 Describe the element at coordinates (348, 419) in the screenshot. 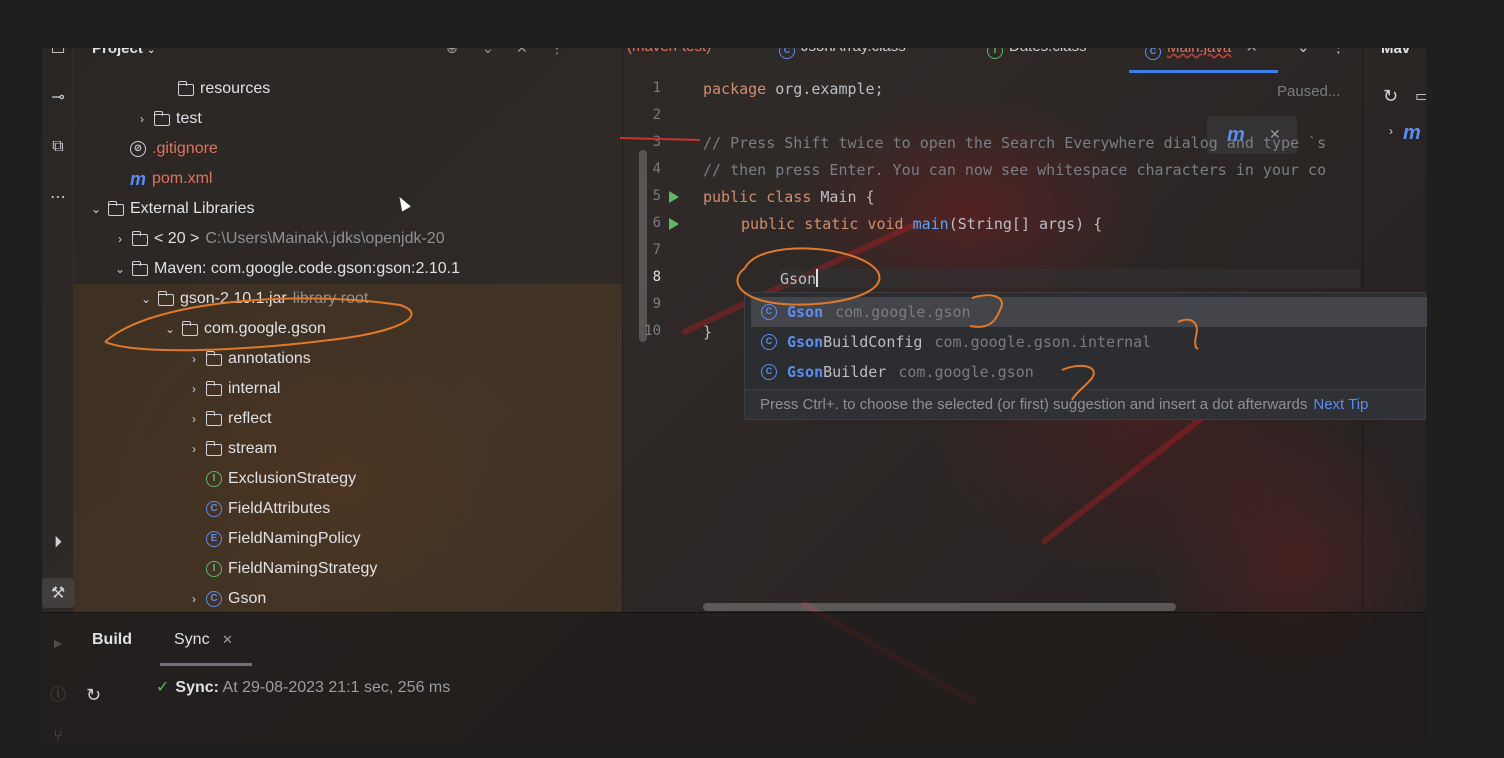

I see `tree-row: › reflect` at that location.